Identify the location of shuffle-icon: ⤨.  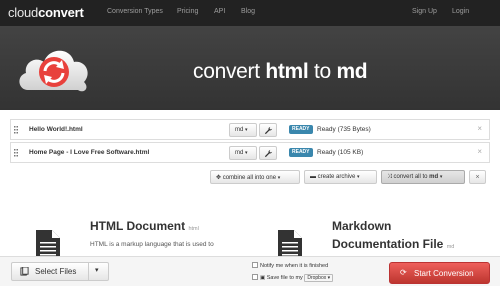
(389, 177).